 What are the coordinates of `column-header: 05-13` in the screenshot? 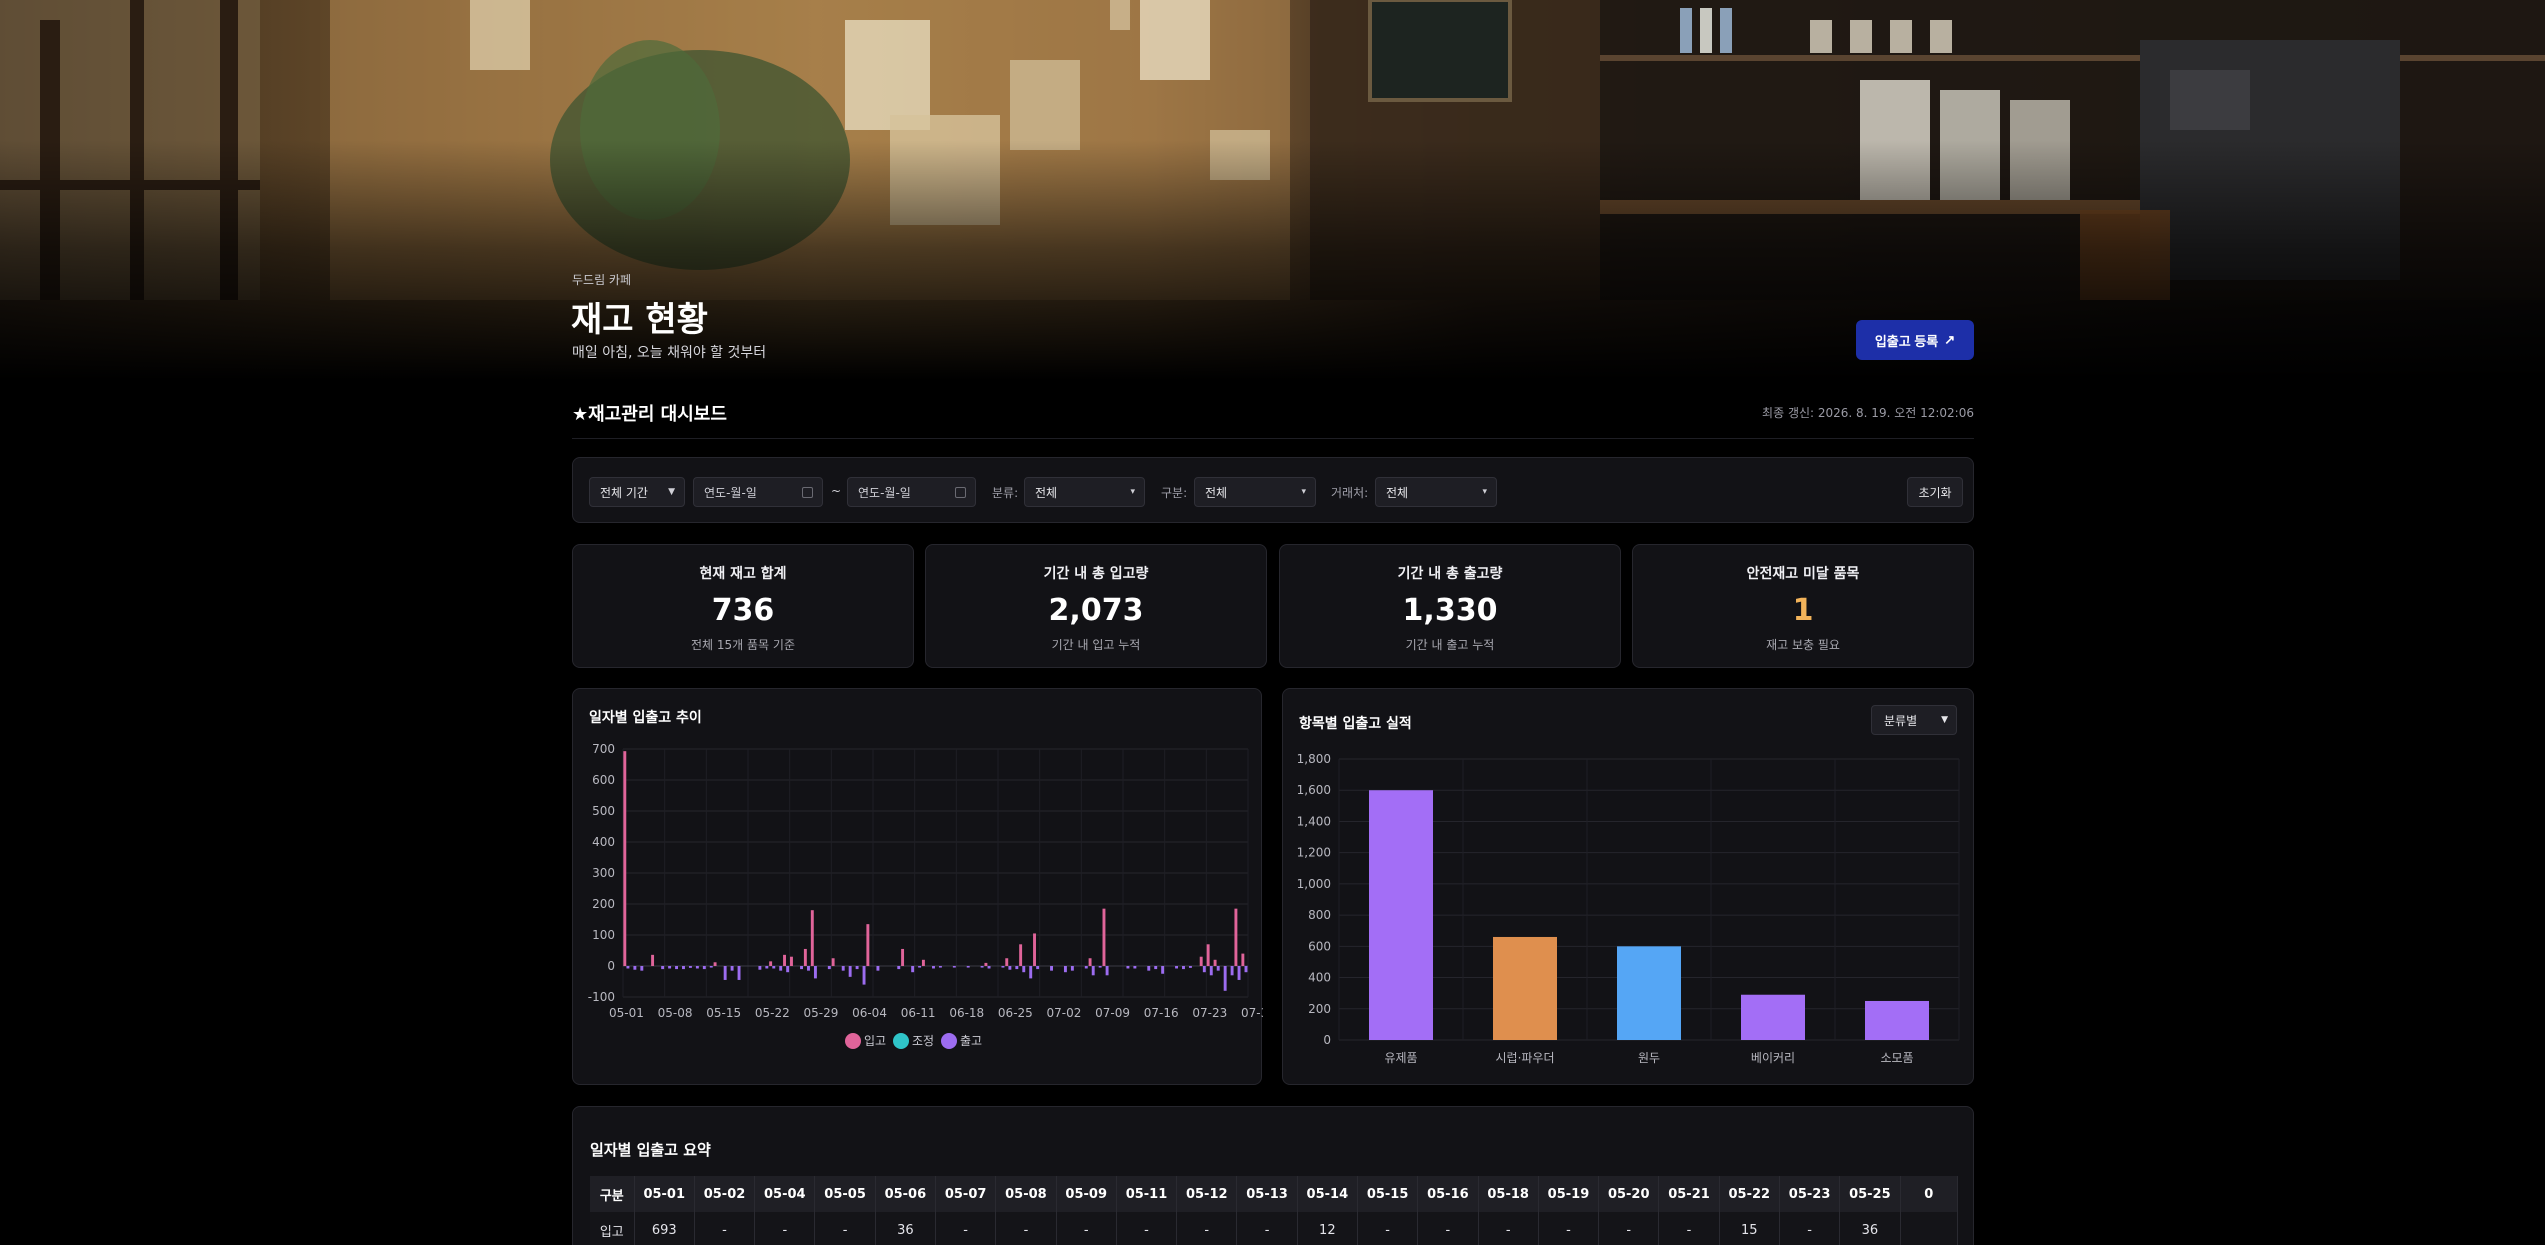 It's located at (1267, 1194).